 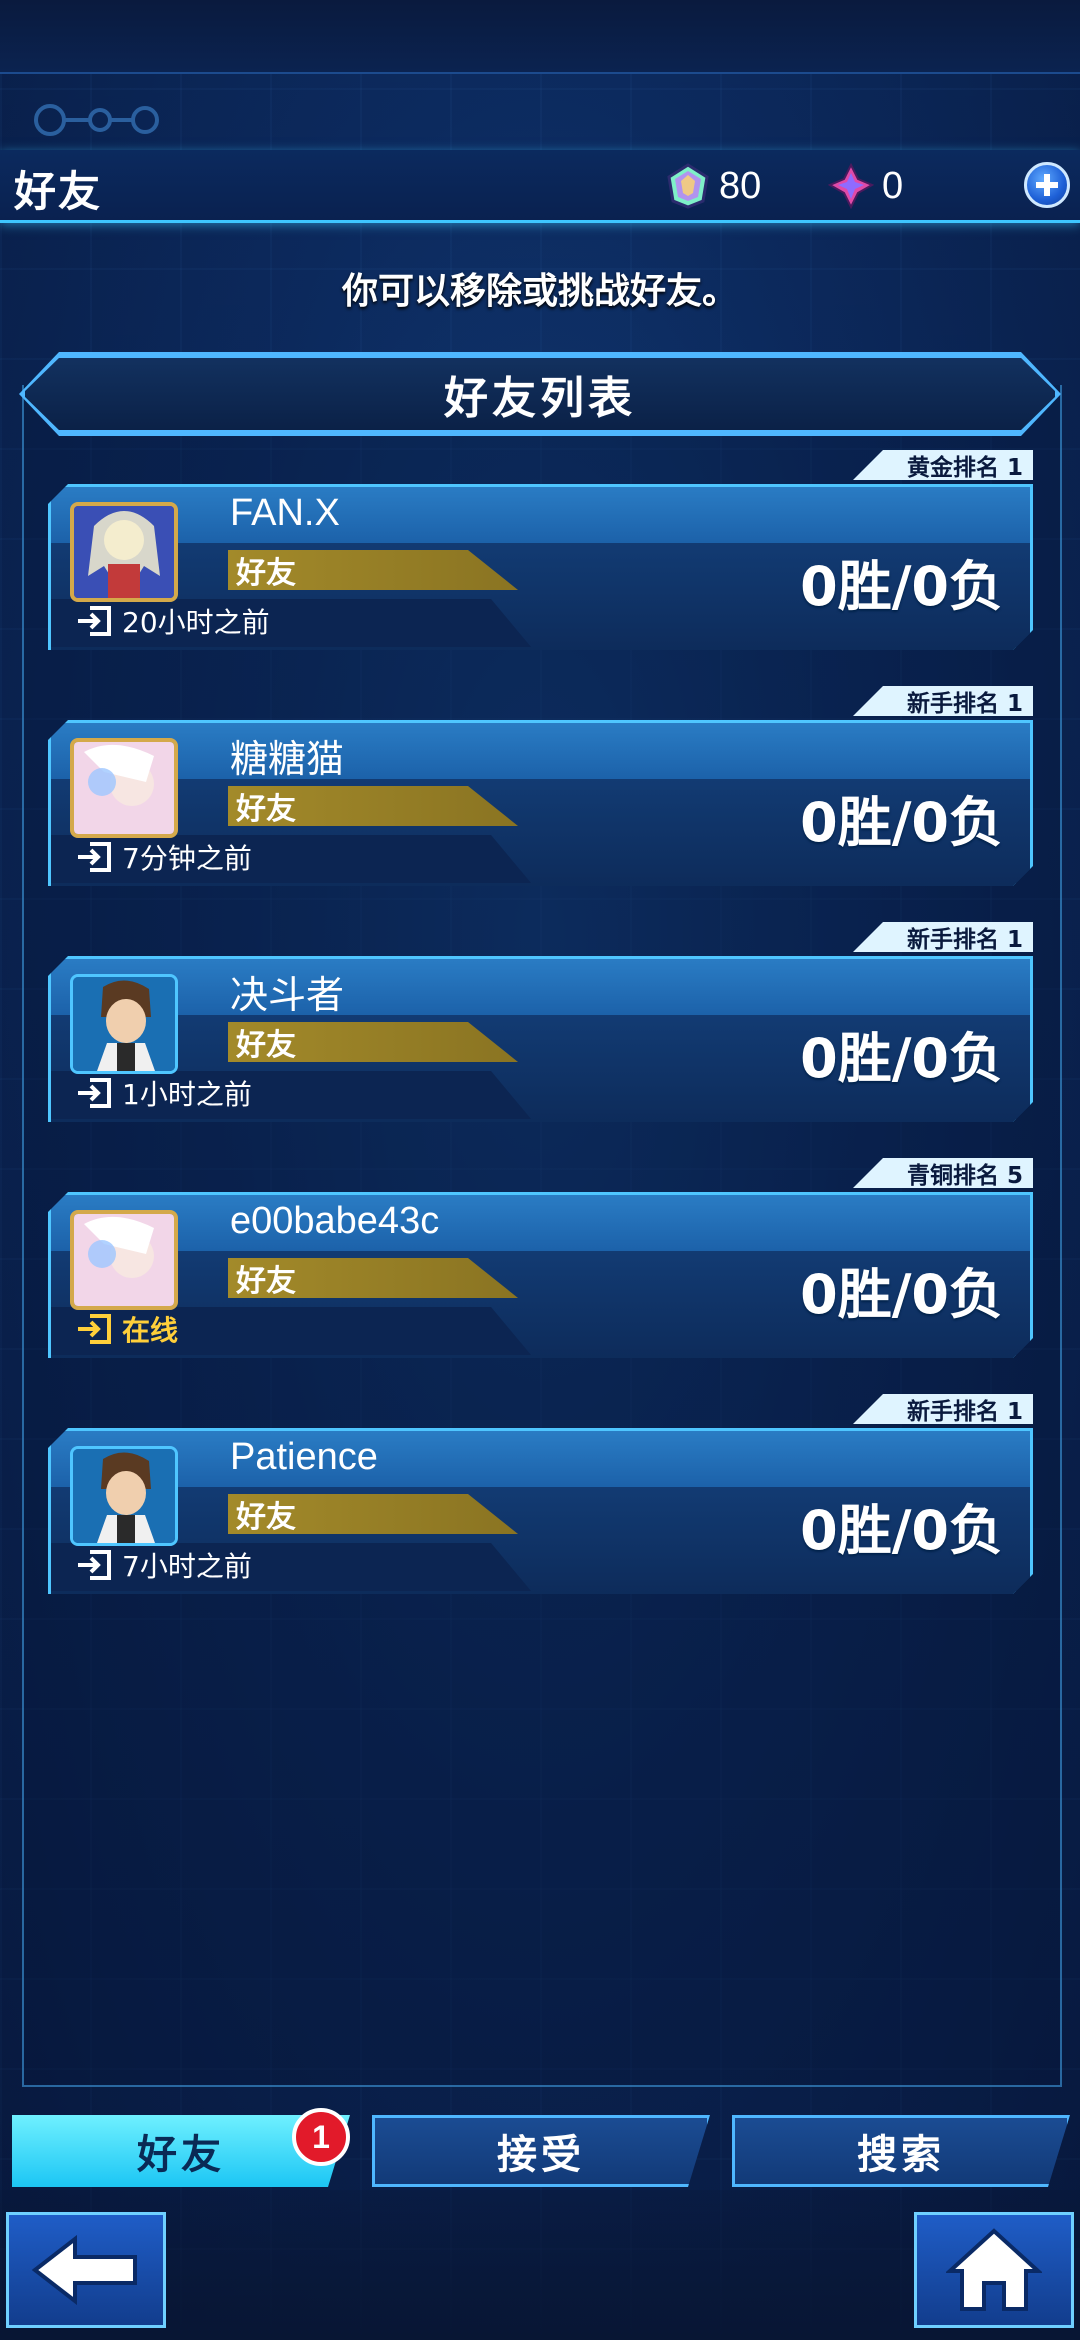 What do you see at coordinates (540, 394) in the screenshot?
I see `friend-list-title: 好友列表` at bounding box center [540, 394].